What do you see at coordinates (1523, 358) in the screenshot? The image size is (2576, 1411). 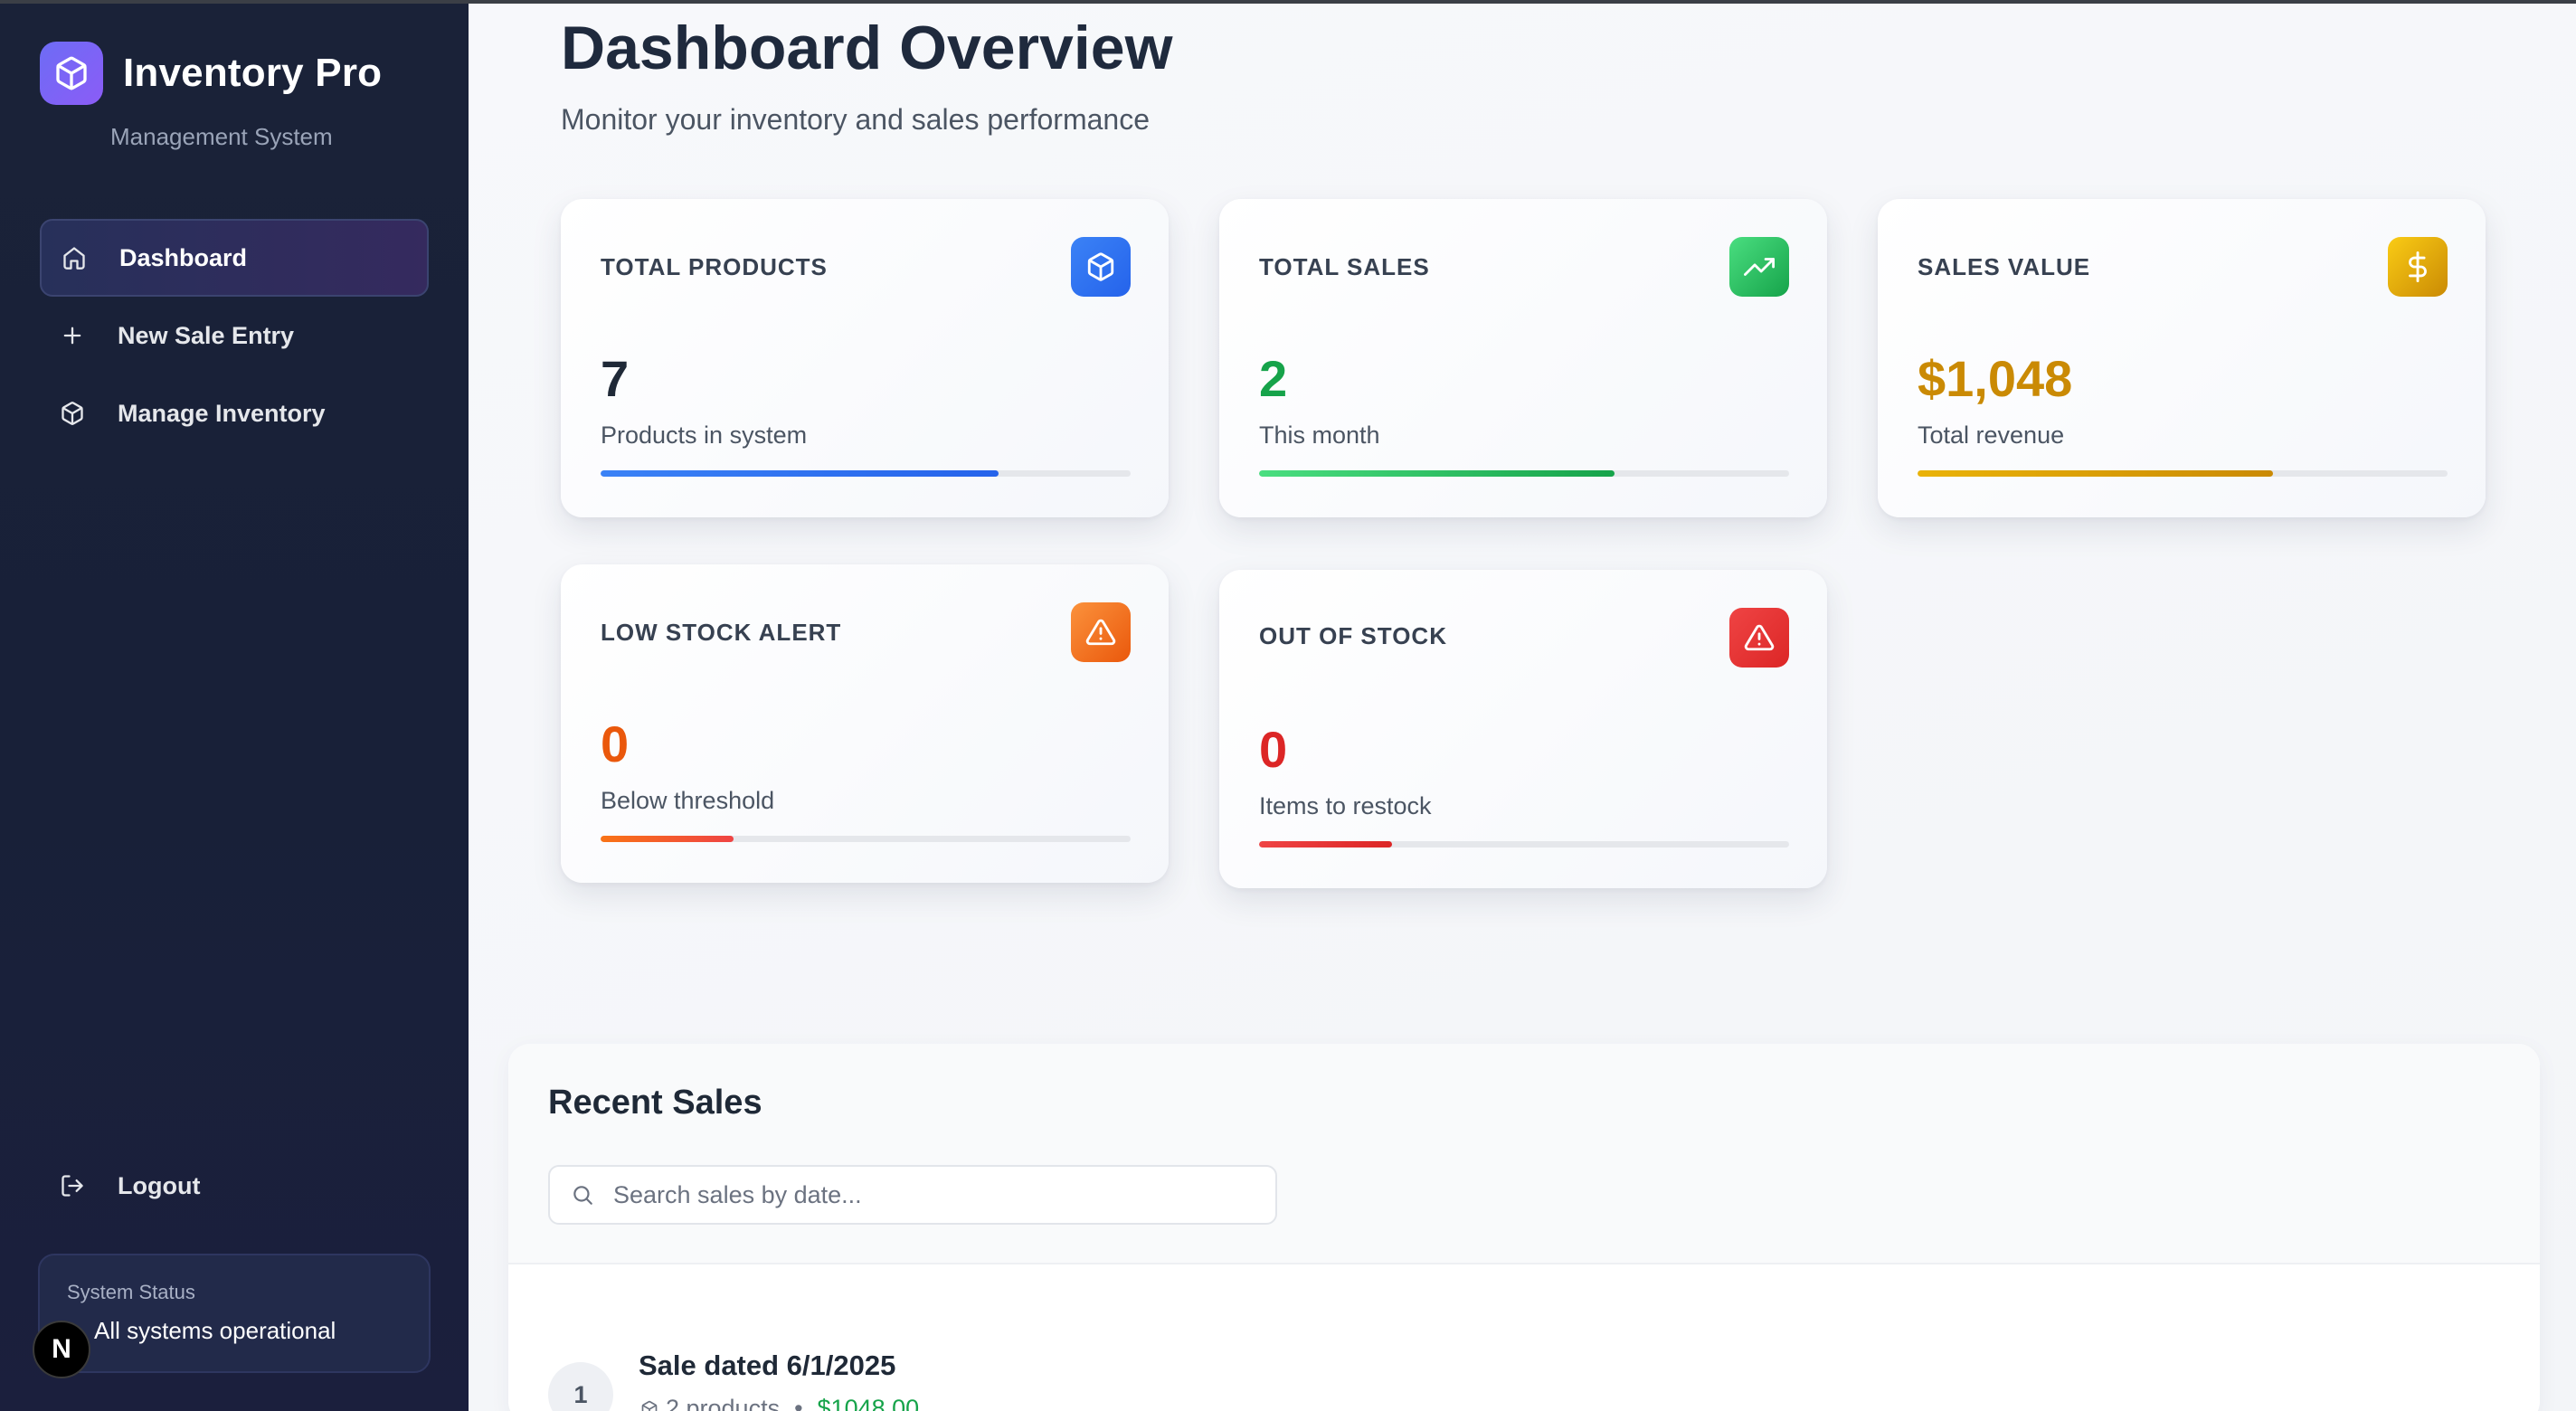 I see `stat-card-total-sales: TOTAL SALES 2 This month` at bounding box center [1523, 358].